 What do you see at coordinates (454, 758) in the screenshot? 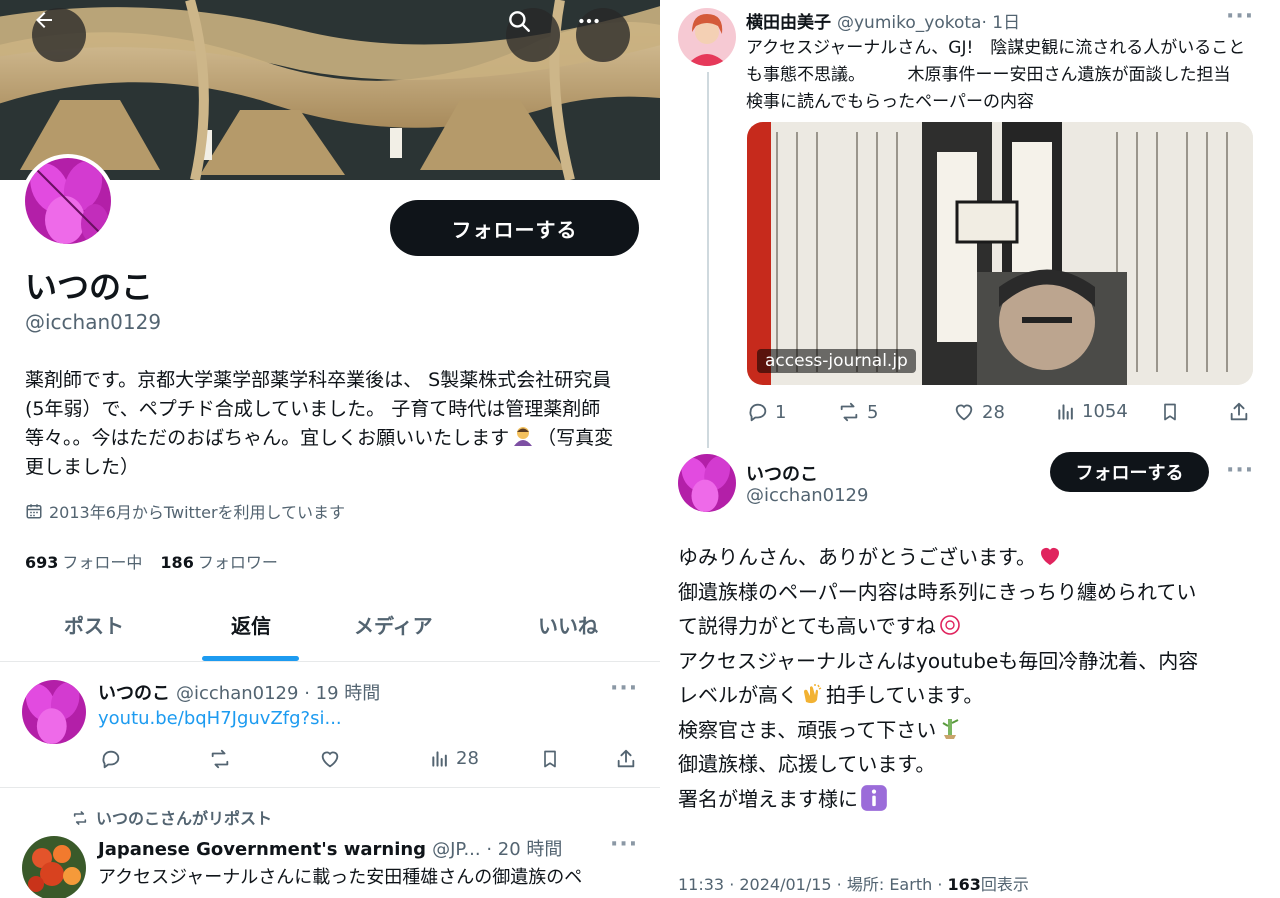
I see `views-button: 28` at bounding box center [454, 758].